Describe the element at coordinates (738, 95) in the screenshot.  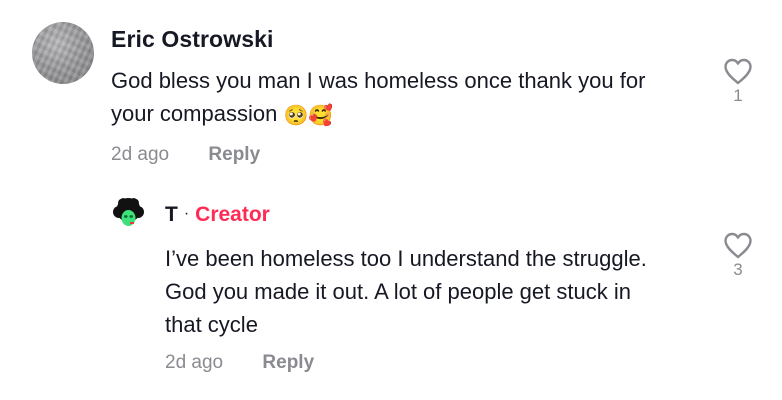
I see `like-count: 1` at that location.